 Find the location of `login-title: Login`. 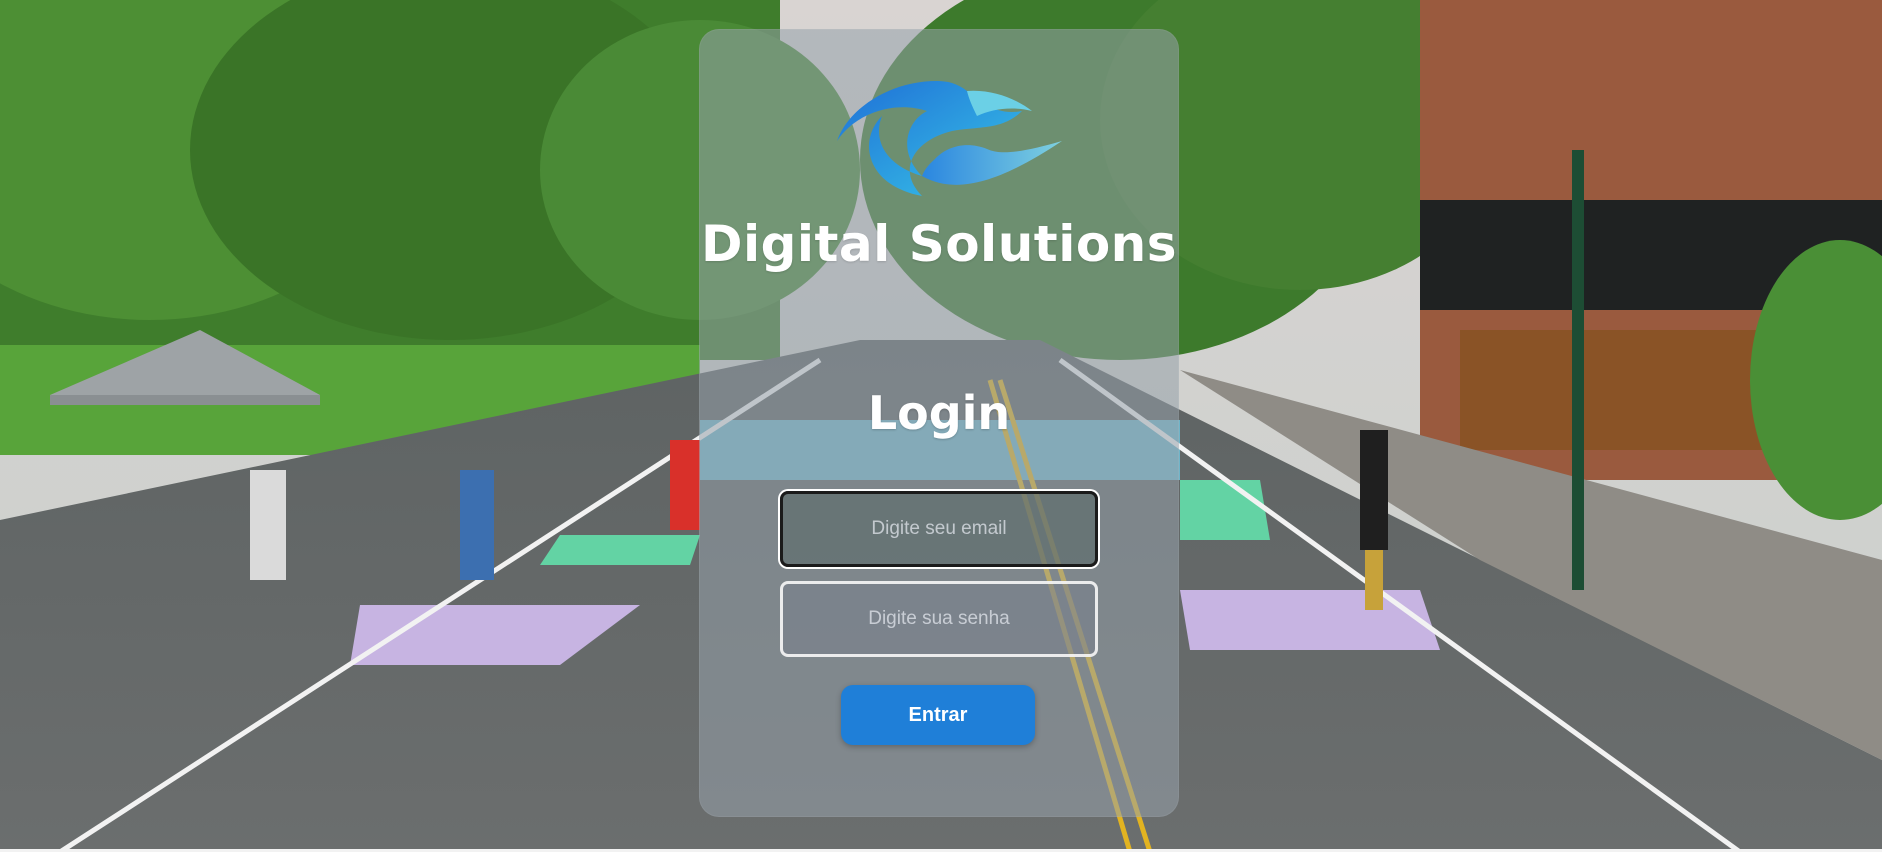

login-title: Login is located at coordinates (939, 413).